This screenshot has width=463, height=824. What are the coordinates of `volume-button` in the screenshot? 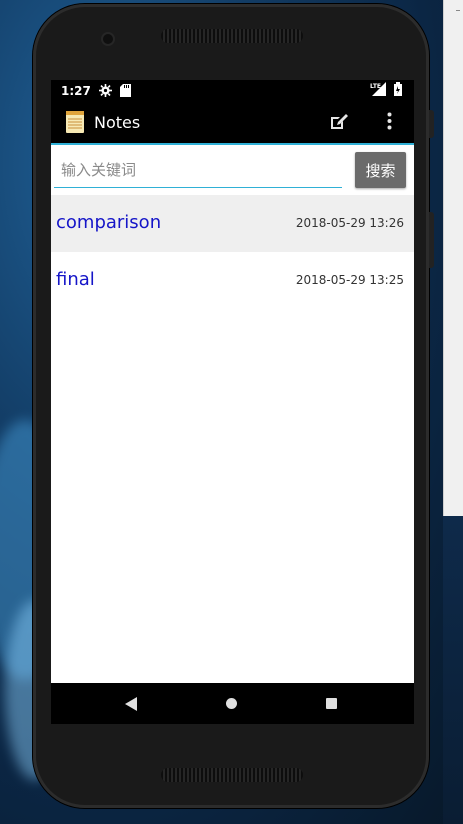 It's located at (431, 240).